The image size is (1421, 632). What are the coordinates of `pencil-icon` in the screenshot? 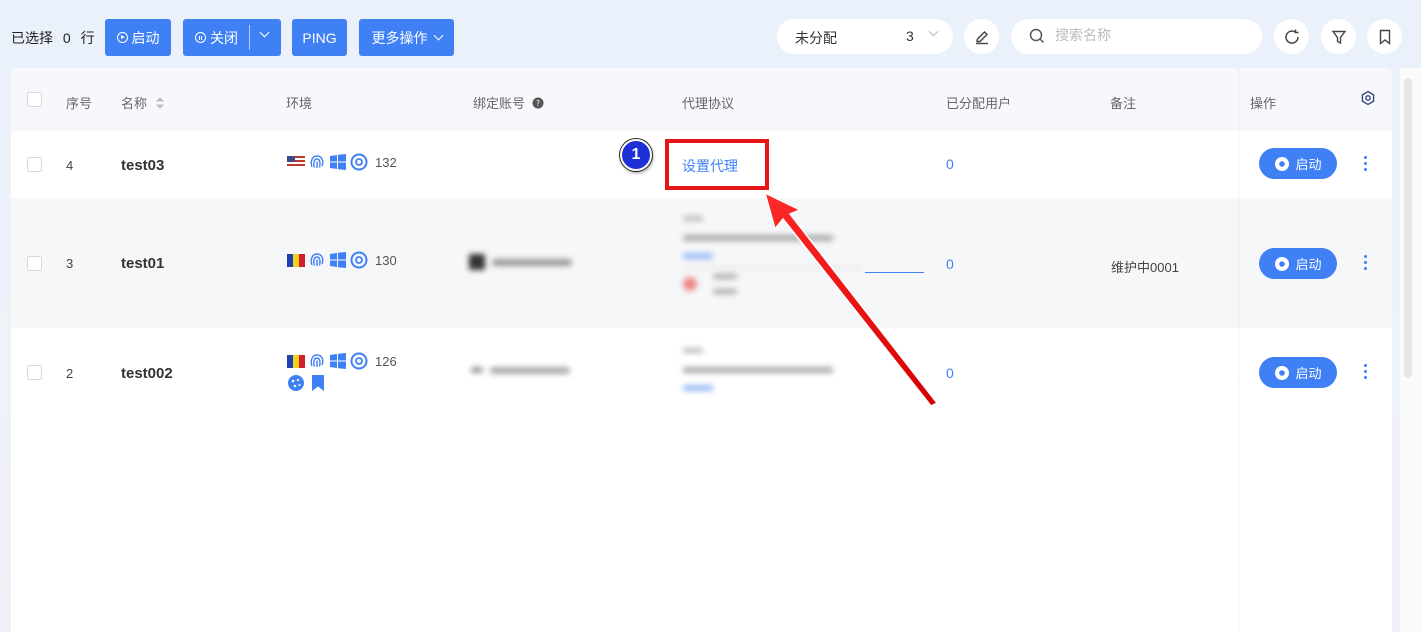 It's located at (981, 37).